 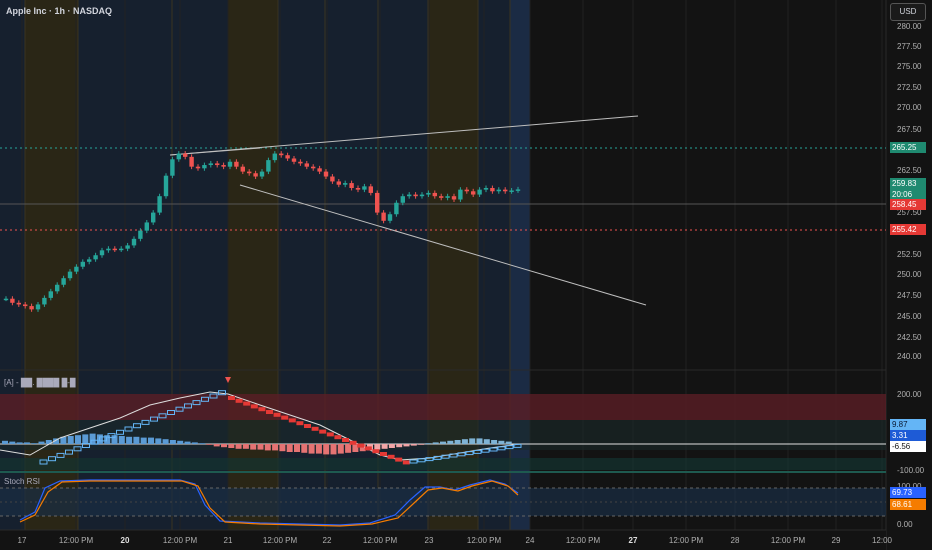 I want to click on price-axis-label: 240.00, so click(x=909, y=356).